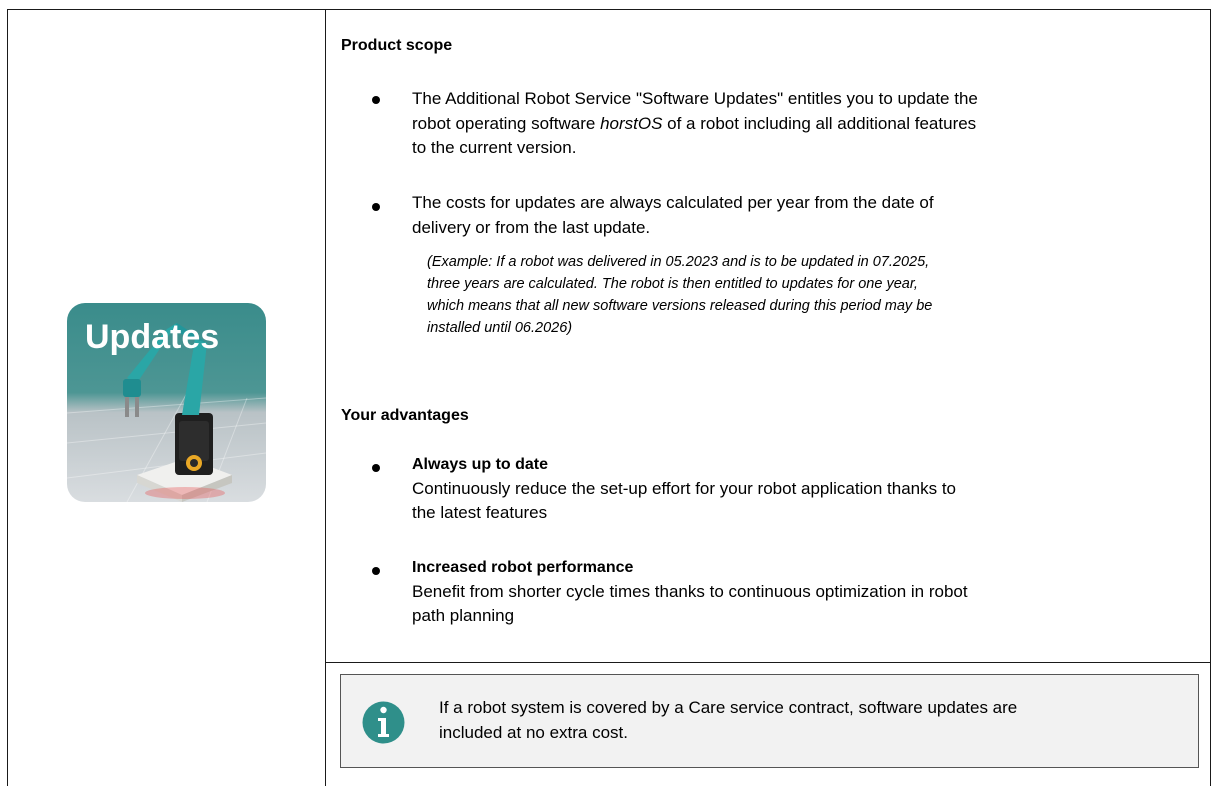  Describe the element at coordinates (534, 732) in the screenshot. I see `info-line2: included at no extra cost.` at that location.